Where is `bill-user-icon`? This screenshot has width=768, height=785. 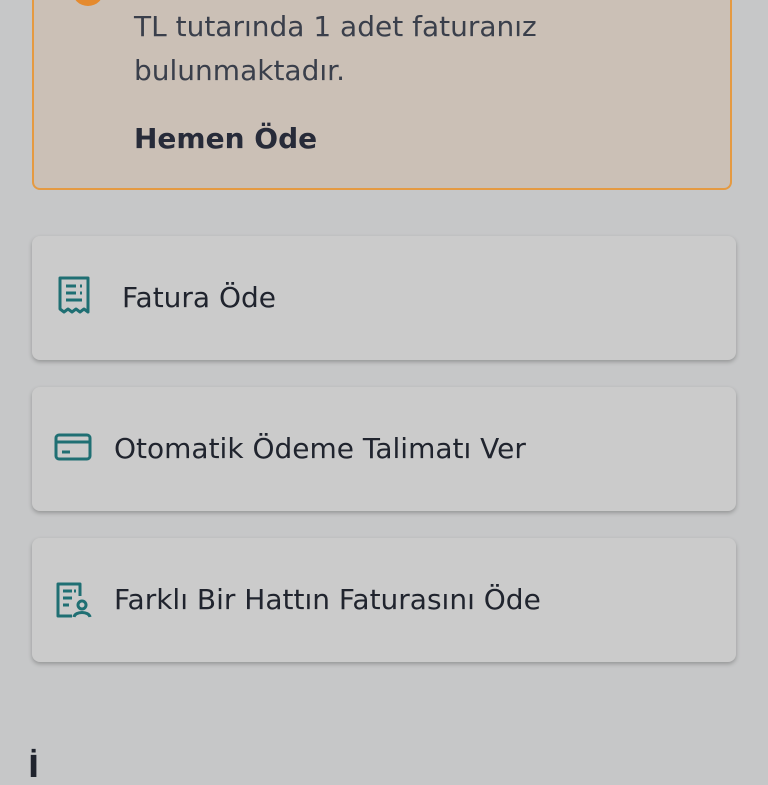
bill-user-icon is located at coordinates (74, 600).